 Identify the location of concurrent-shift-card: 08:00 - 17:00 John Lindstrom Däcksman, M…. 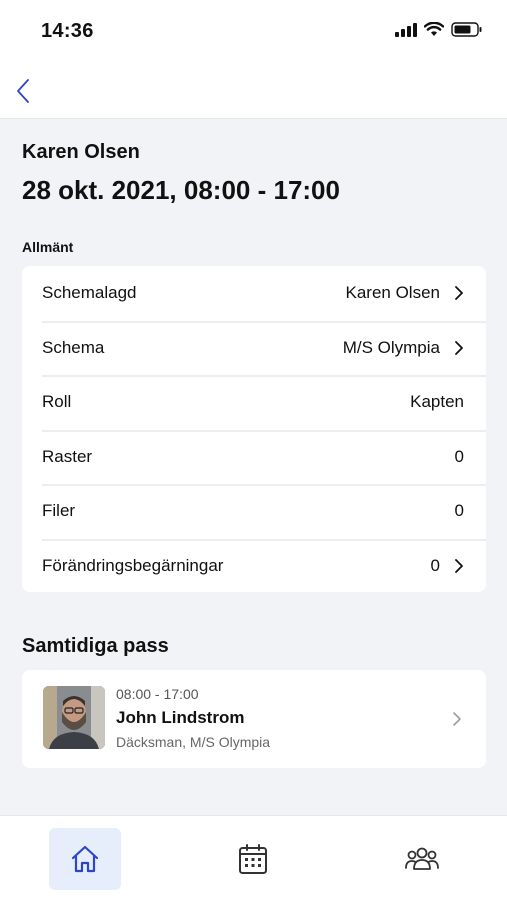
(254, 719).